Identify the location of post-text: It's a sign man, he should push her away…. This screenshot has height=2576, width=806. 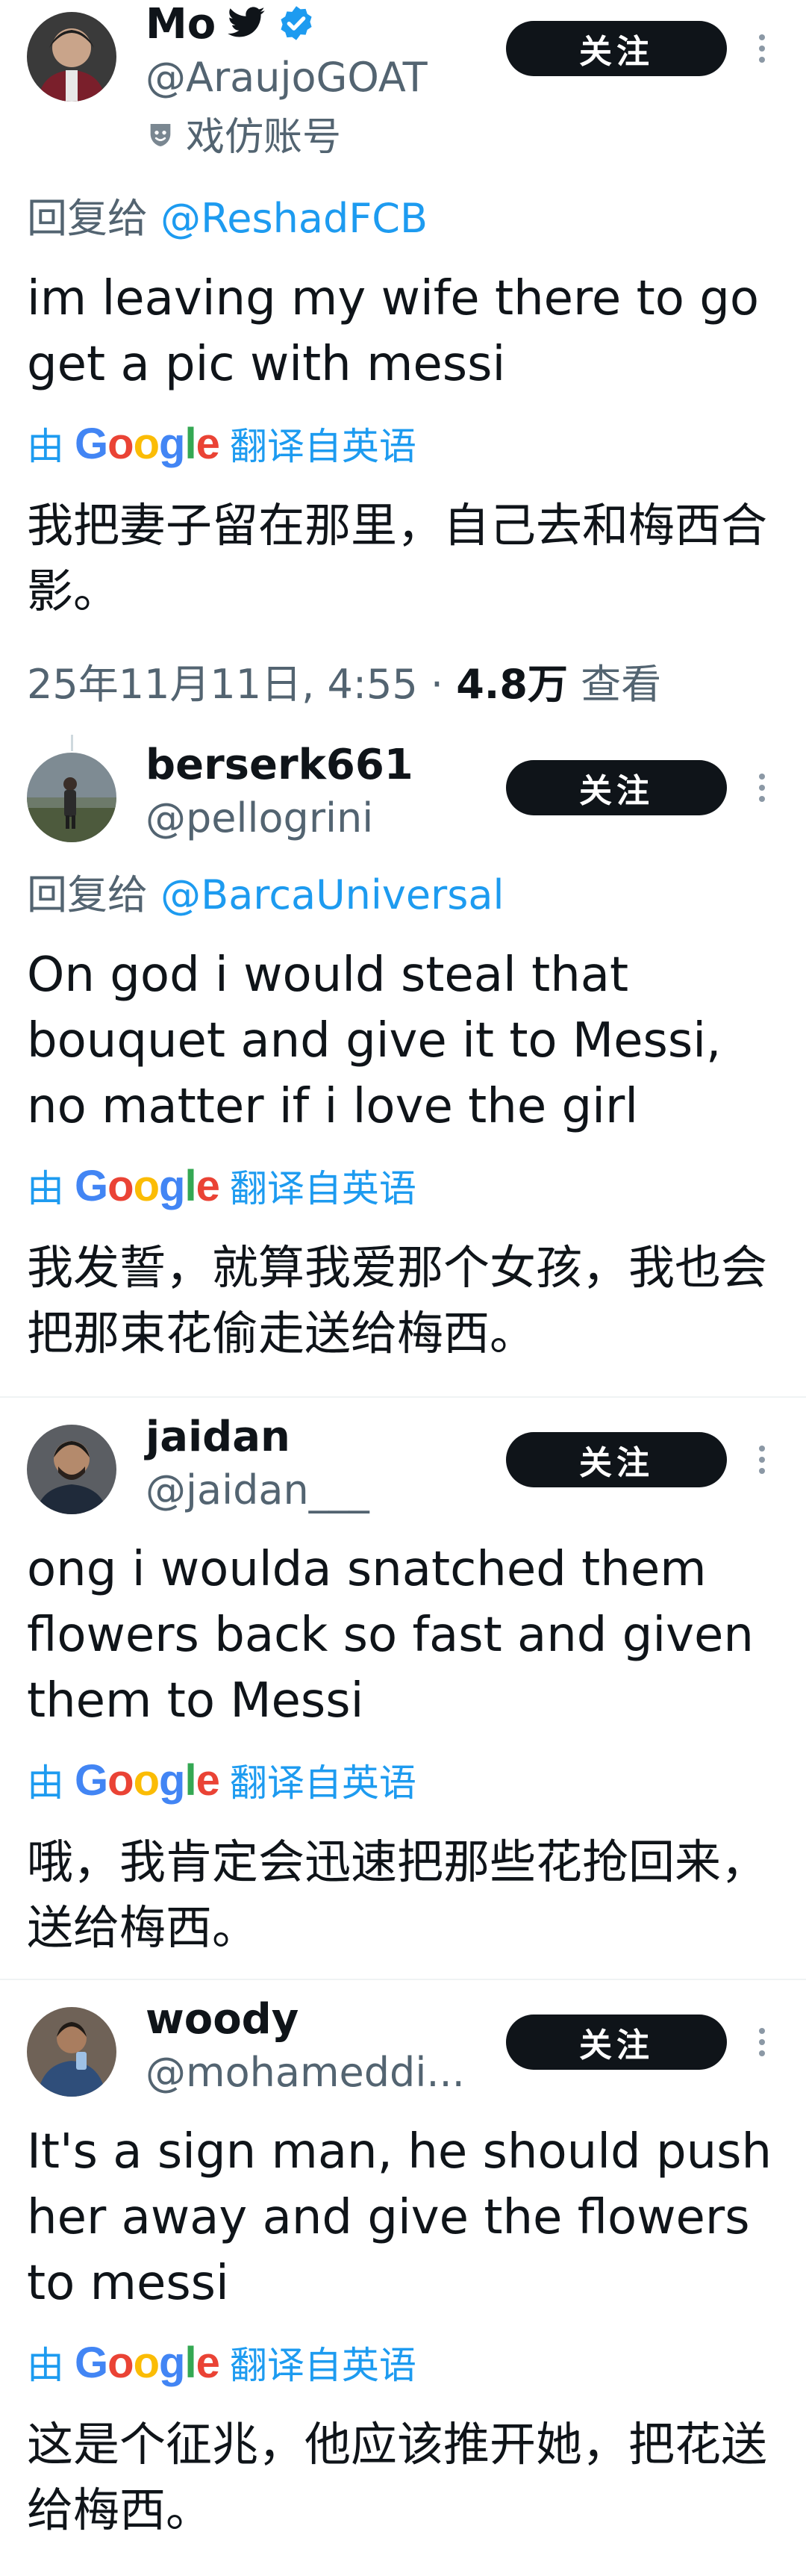
(399, 2217).